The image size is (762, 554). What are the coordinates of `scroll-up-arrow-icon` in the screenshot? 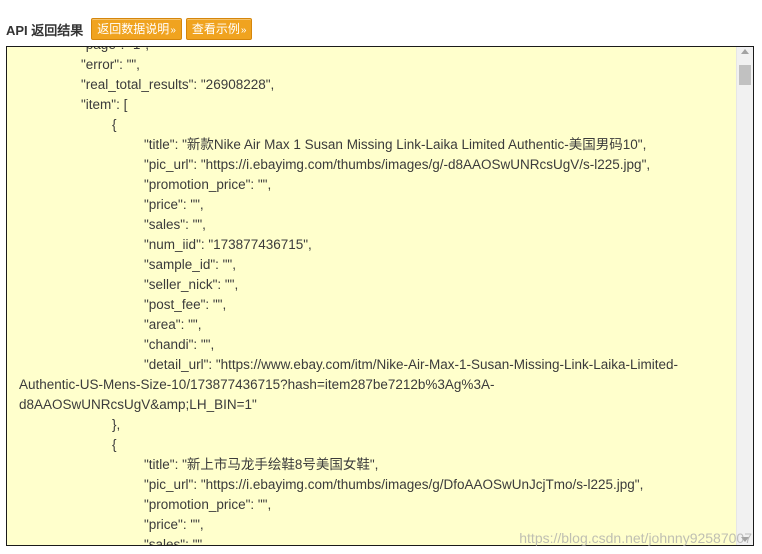 It's located at (745, 51).